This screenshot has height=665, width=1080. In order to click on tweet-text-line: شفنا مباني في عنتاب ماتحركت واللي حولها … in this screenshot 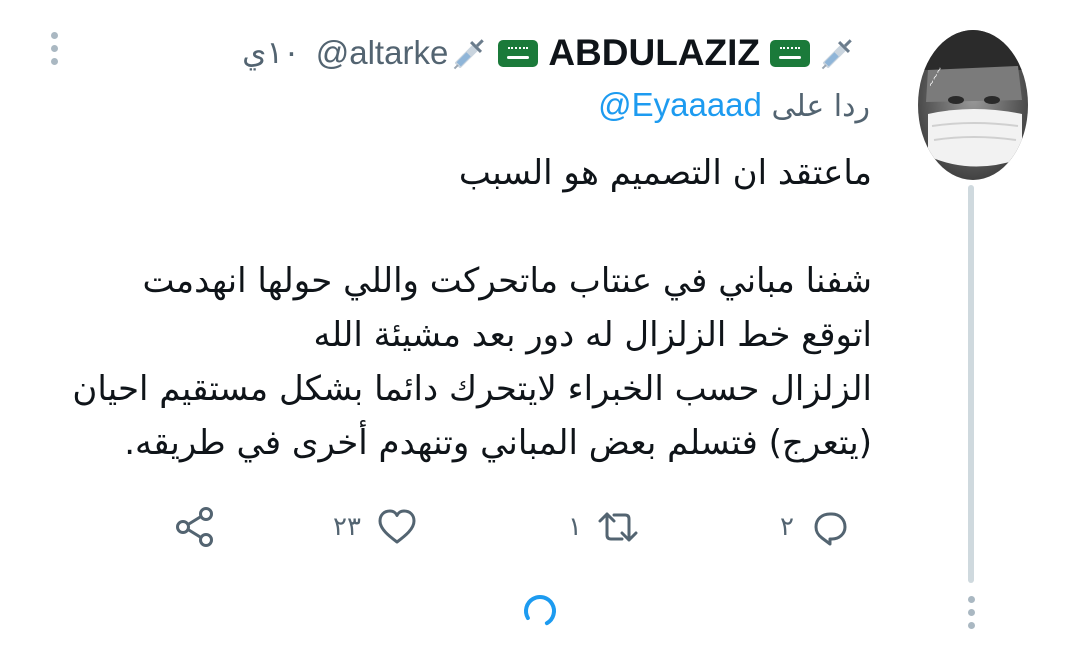, I will do `click(507, 281)`.